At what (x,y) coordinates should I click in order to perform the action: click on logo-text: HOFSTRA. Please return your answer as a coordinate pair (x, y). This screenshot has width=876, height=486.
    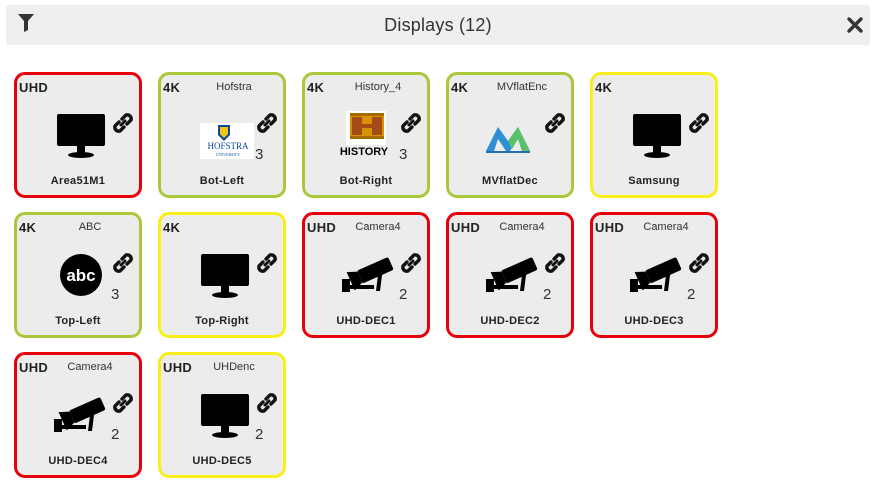
    Looking at the image, I should click on (228, 146).